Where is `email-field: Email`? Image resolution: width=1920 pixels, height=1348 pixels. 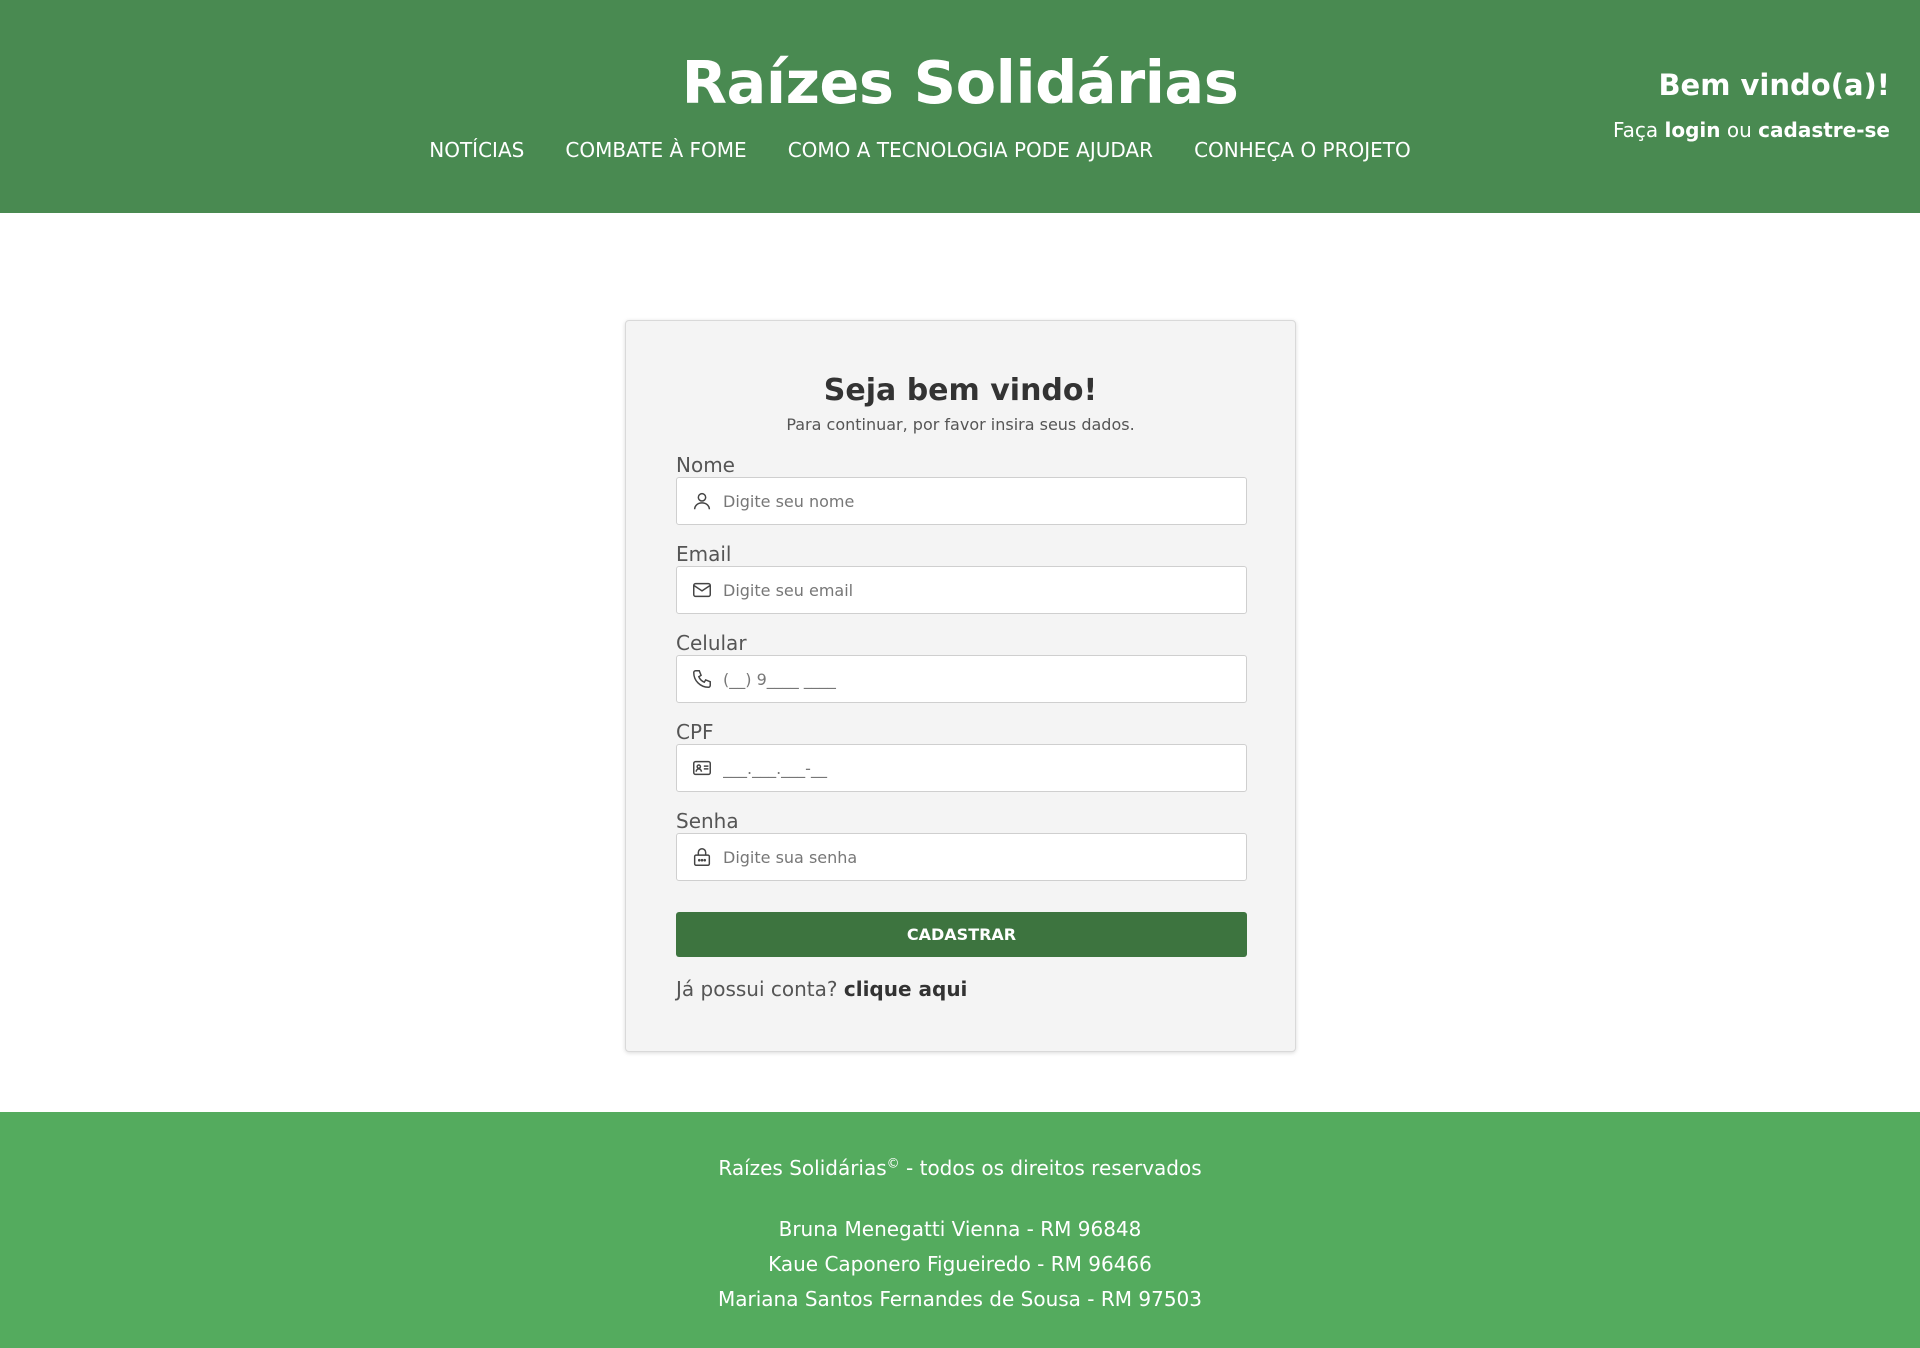
email-field: Email is located at coordinates (961, 578).